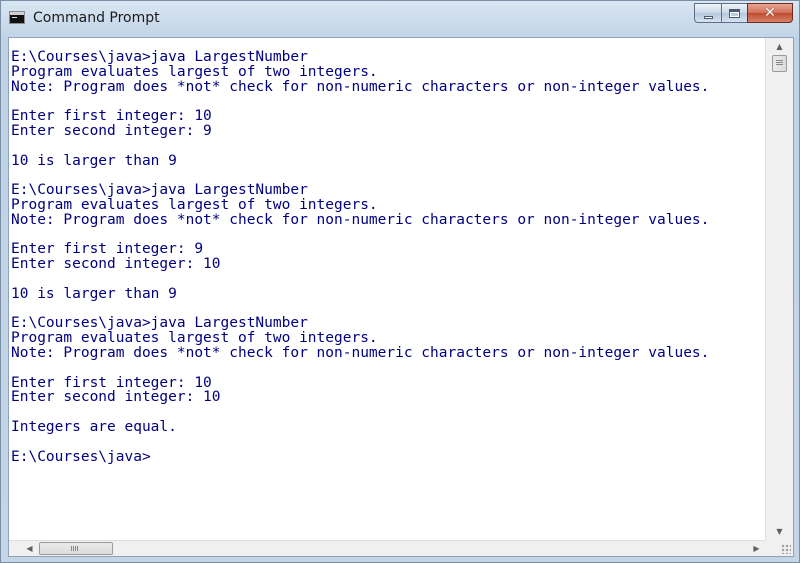  Describe the element at coordinates (96, 18) in the screenshot. I see `window-title: Command Prompt` at that location.